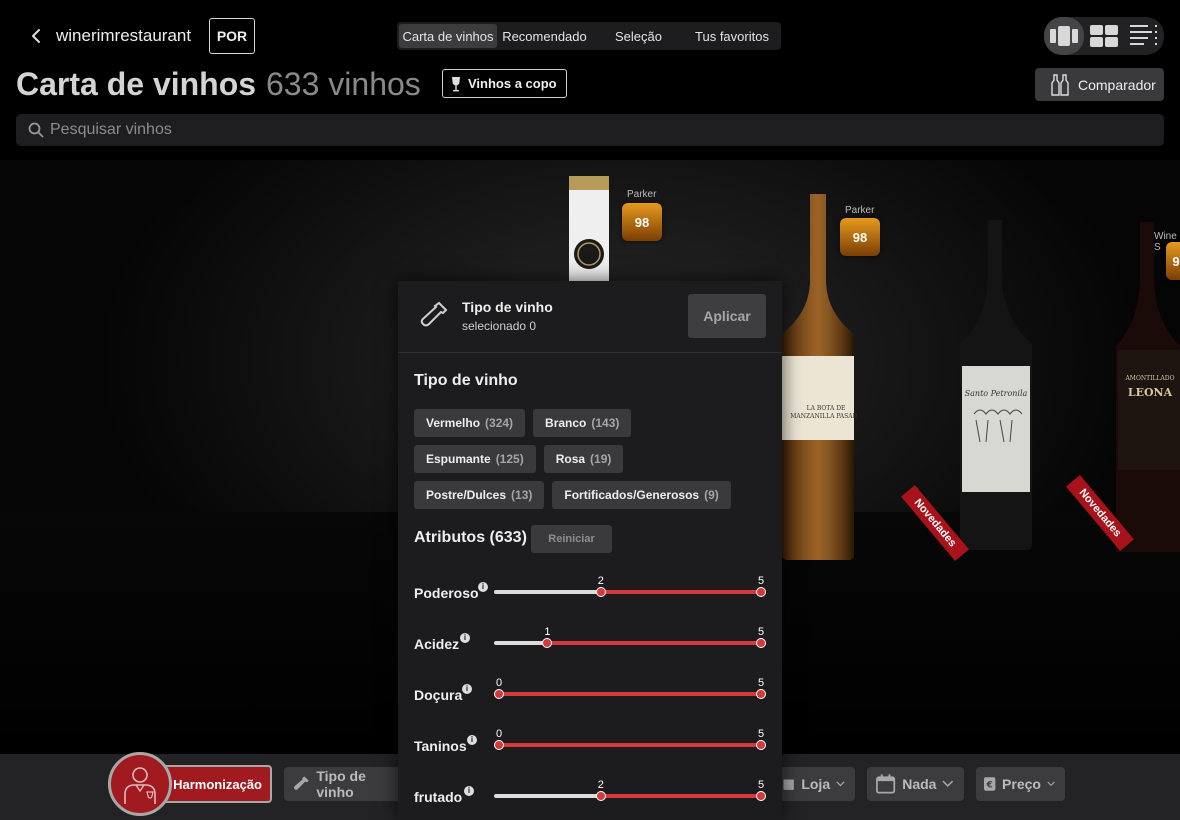 The width and height of the screenshot is (1180, 820). I want to click on sommelier-icon, so click(140, 785).